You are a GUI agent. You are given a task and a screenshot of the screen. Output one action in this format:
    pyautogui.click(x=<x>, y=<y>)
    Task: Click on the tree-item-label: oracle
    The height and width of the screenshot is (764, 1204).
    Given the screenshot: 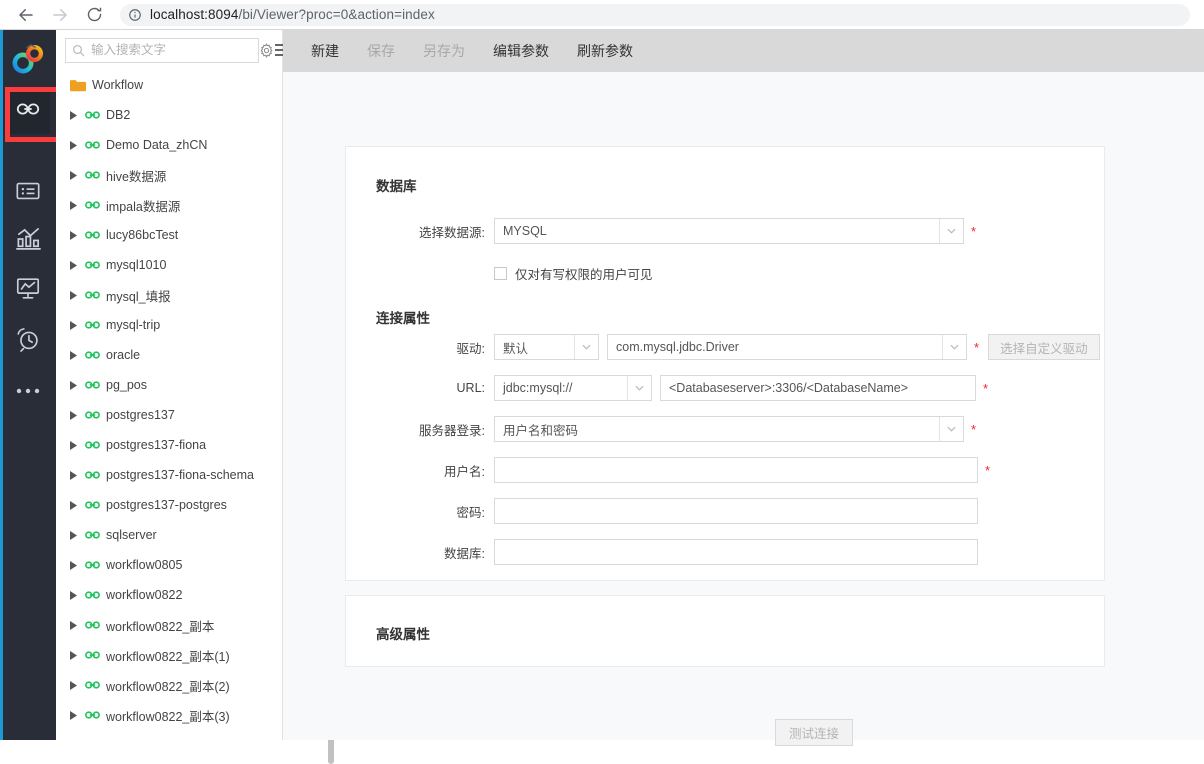 What is the action you would take?
    pyautogui.click(x=123, y=355)
    